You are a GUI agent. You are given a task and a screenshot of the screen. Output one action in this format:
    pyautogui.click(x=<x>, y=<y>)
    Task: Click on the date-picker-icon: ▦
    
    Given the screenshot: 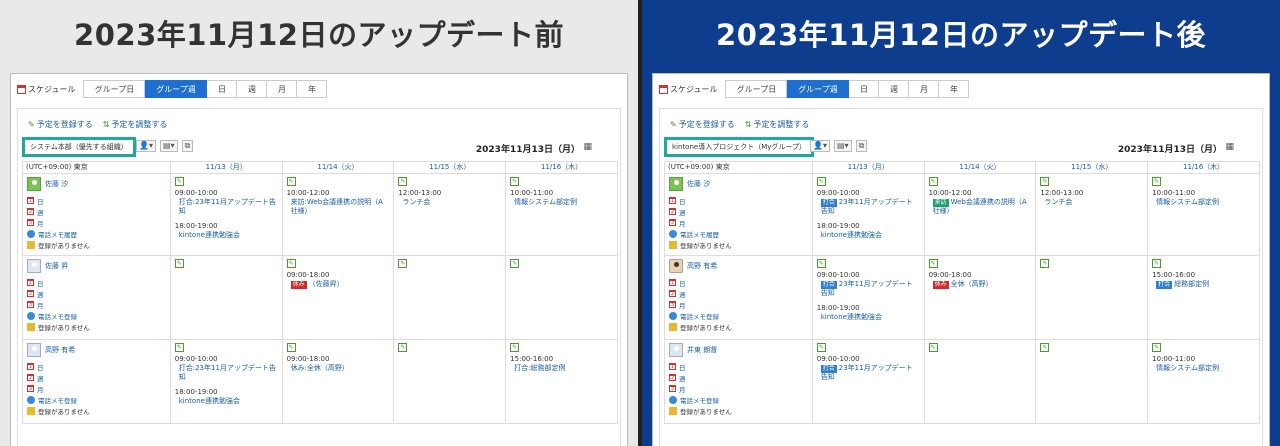 What is the action you would take?
    pyautogui.click(x=587, y=147)
    